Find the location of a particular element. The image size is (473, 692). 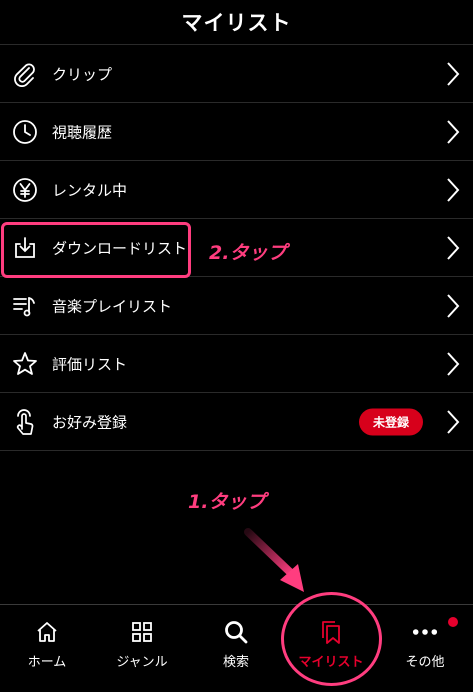

home-icon is located at coordinates (47, 632).